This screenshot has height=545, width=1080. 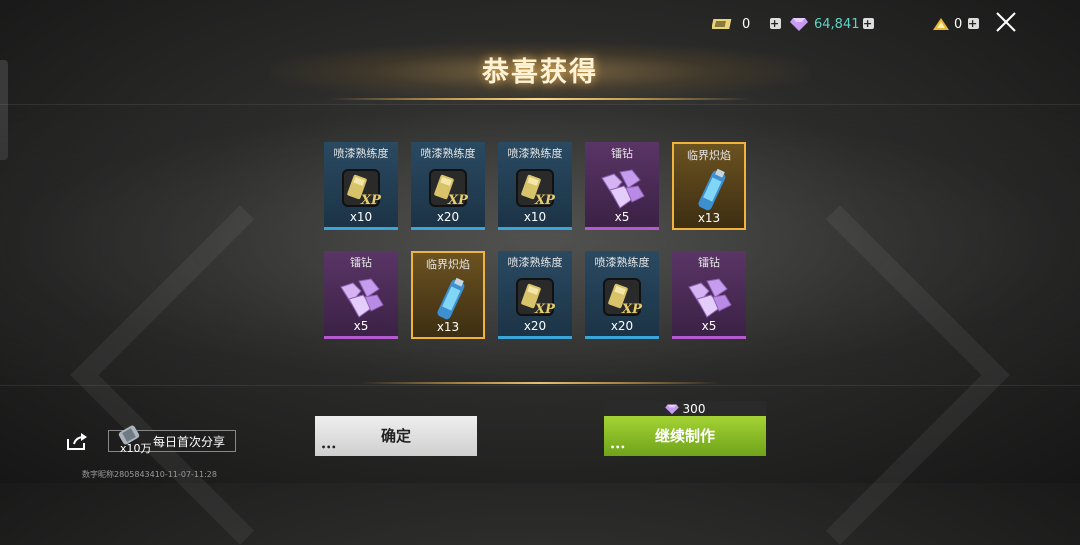 What do you see at coordinates (149, 474) in the screenshot?
I see `watermark-text: 数字昵称2805843410-11-07-11:28` at bounding box center [149, 474].